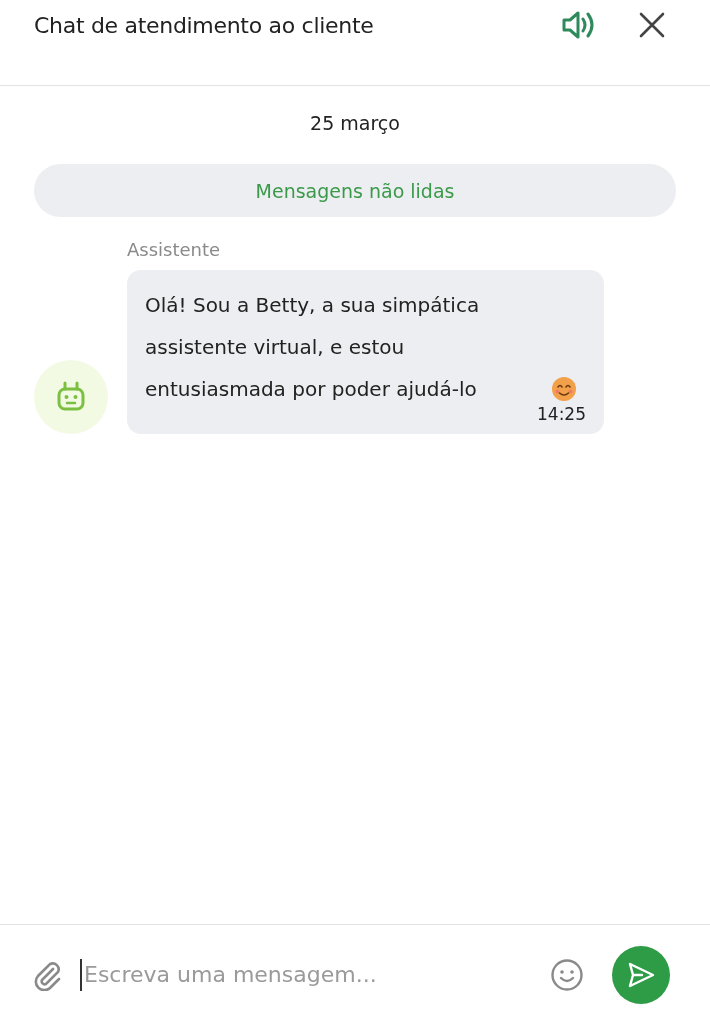  What do you see at coordinates (313, 347) in the screenshot?
I see `message-text: Olá! Sou a Betty, a sua simpática assistente virtual, e estou entusiasmada por poder ajudá-lo` at bounding box center [313, 347].